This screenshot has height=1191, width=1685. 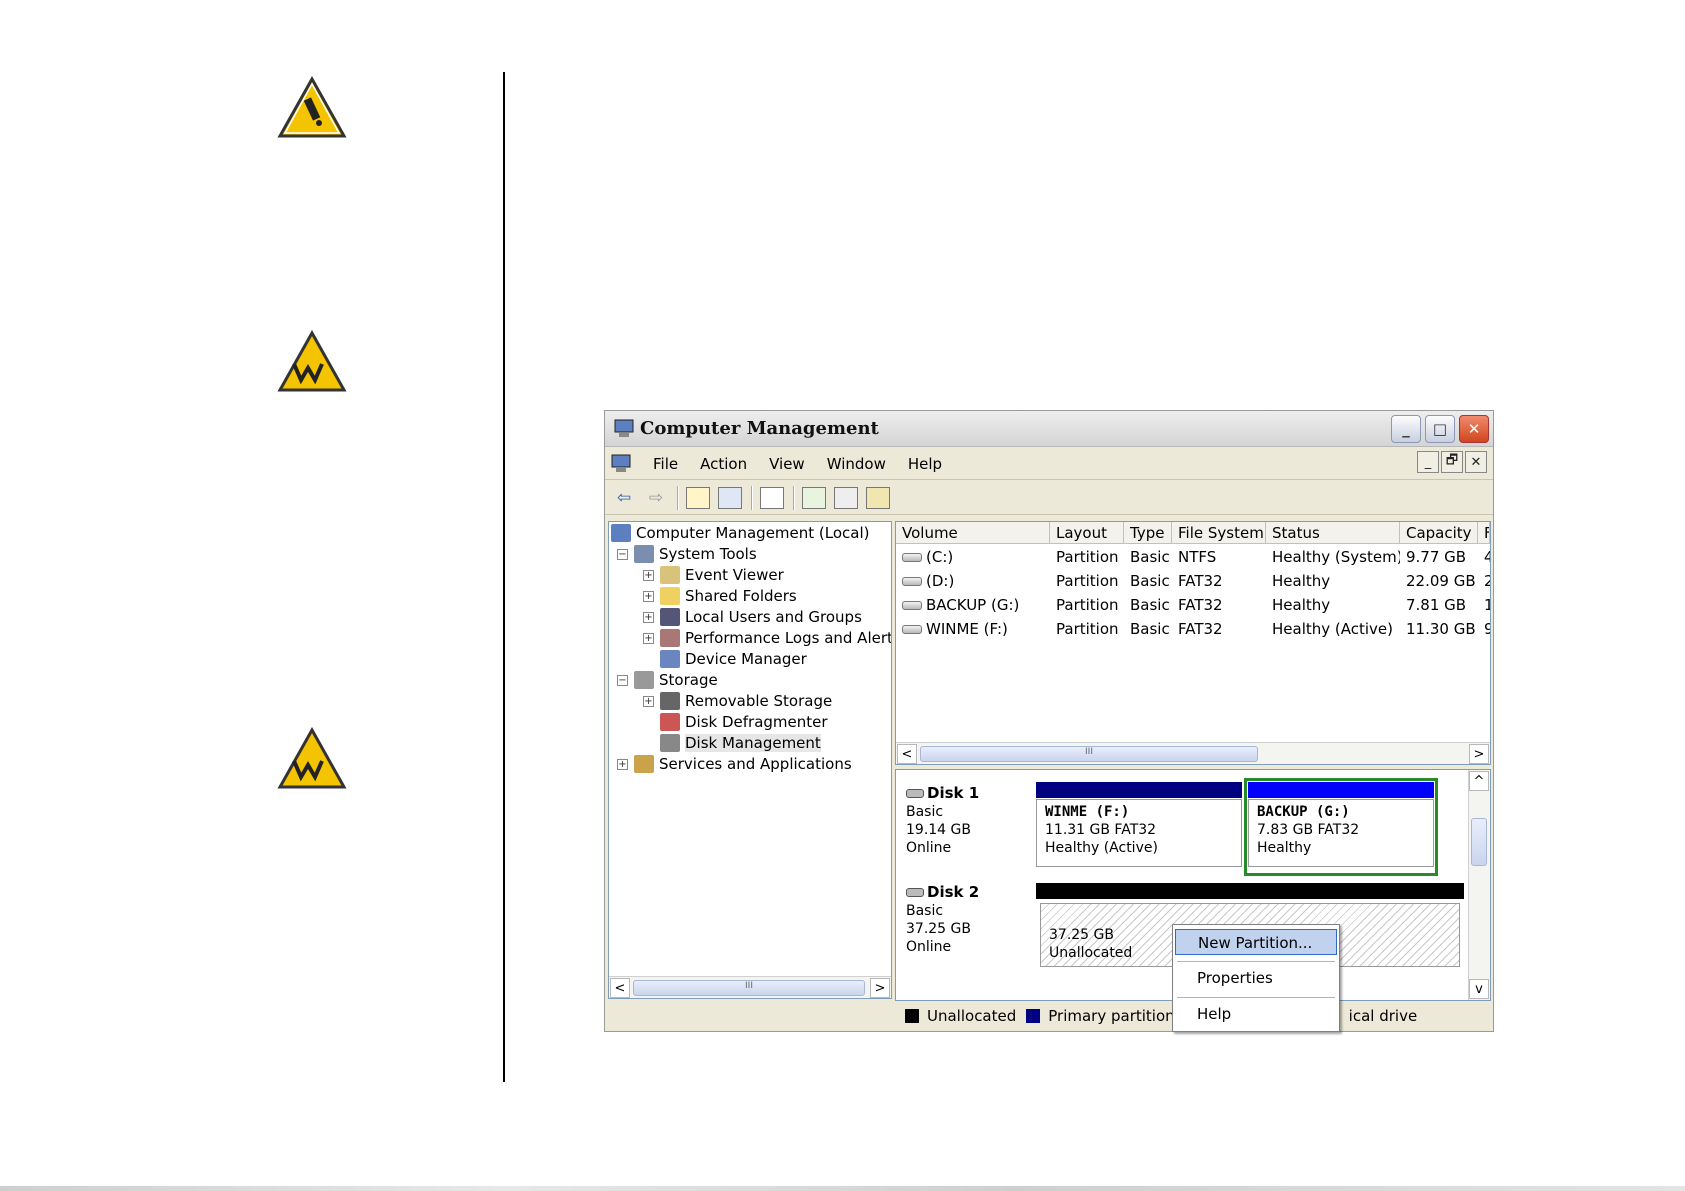 I want to click on tree-horizontal-scrollbar: < III >, so click(x=750, y=987).